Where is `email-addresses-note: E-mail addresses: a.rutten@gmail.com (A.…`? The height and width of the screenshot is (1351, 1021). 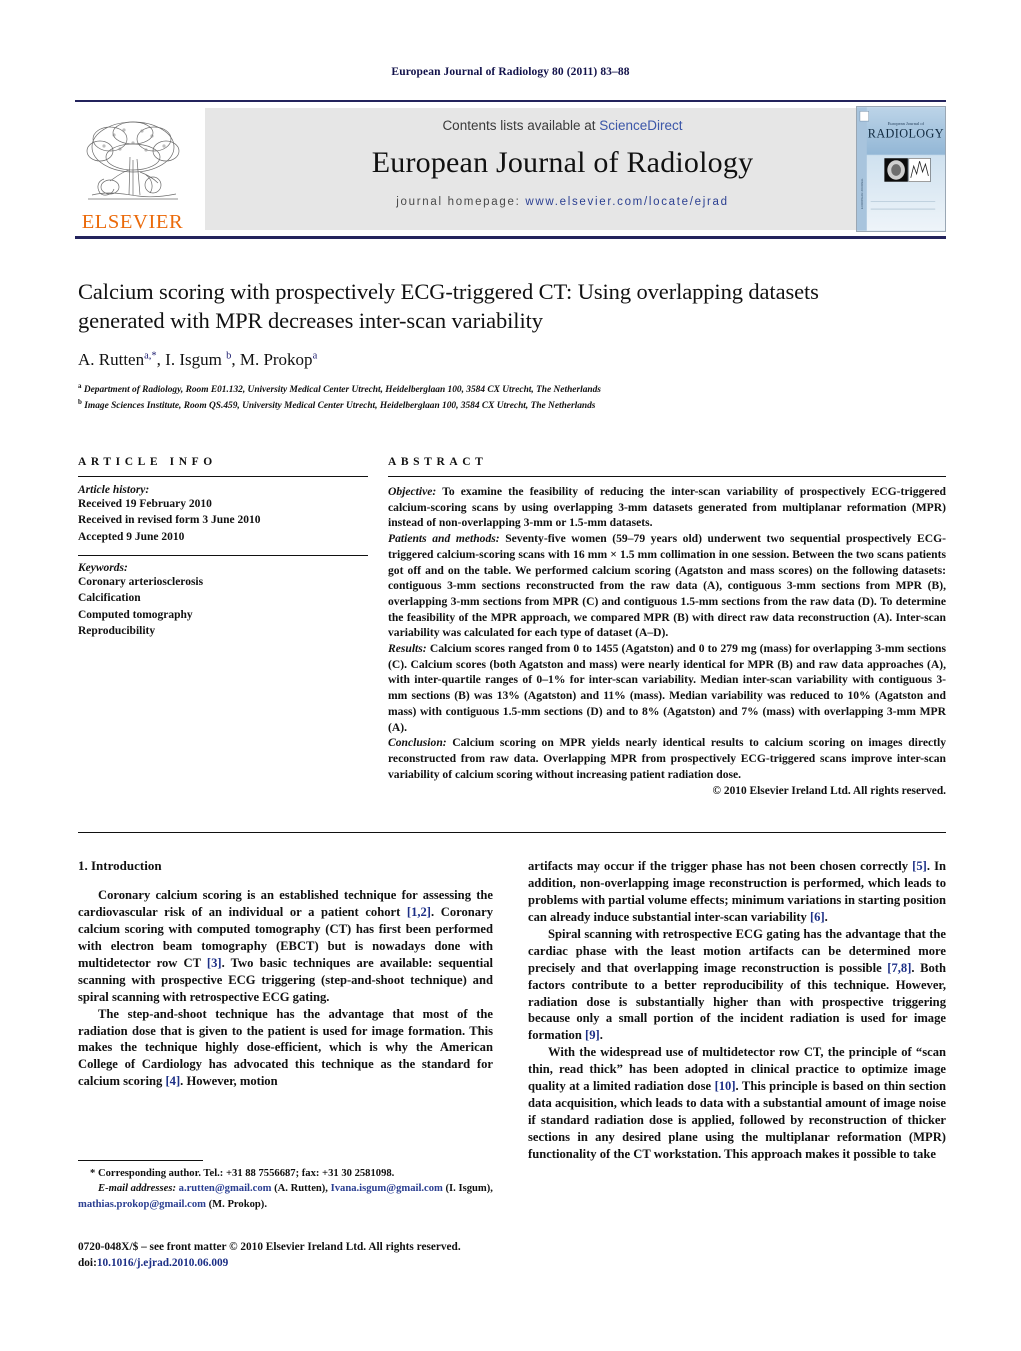
email-addresses-note: E-mail addresses: a.rutten@gmail.com (A.… is located at coordinates (285, 1196).